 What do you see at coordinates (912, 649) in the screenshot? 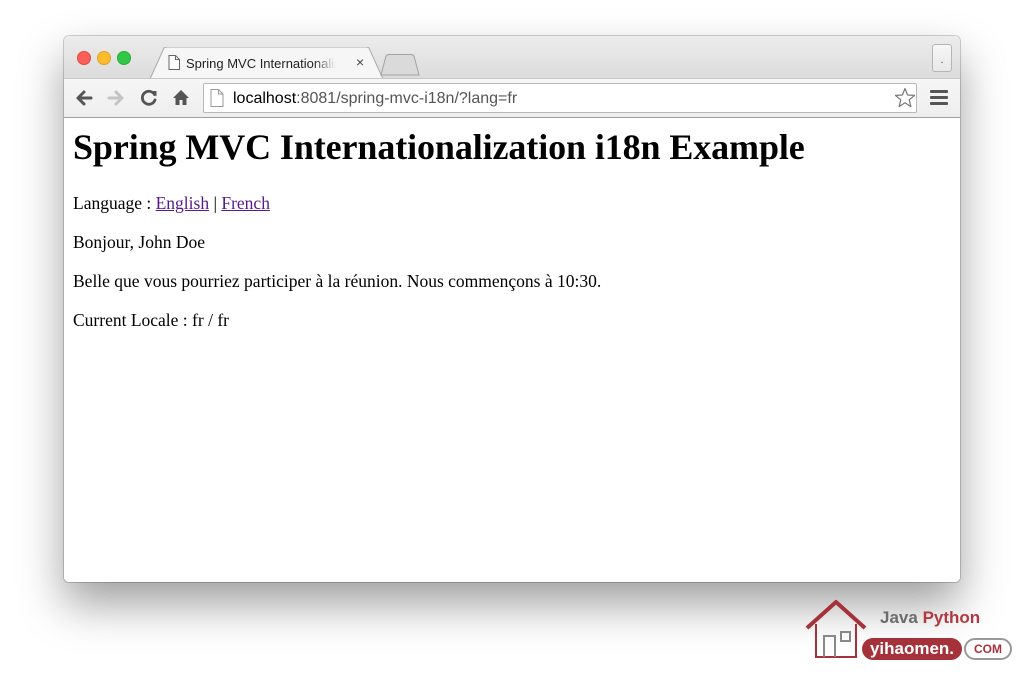
I see `watermark-site: yihaomen.` at bounding box center [912, 649].